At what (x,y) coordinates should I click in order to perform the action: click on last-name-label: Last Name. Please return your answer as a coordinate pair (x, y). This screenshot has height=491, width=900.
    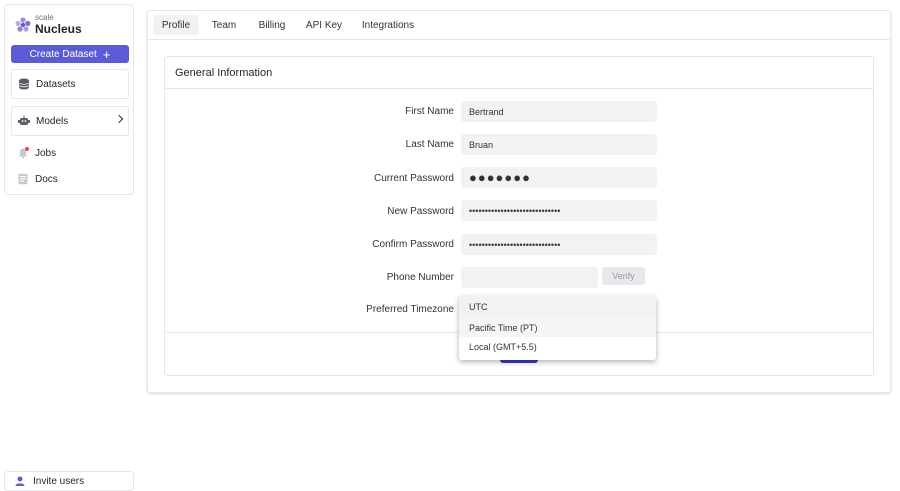
    Looking at the image, I should click on (429, 144).